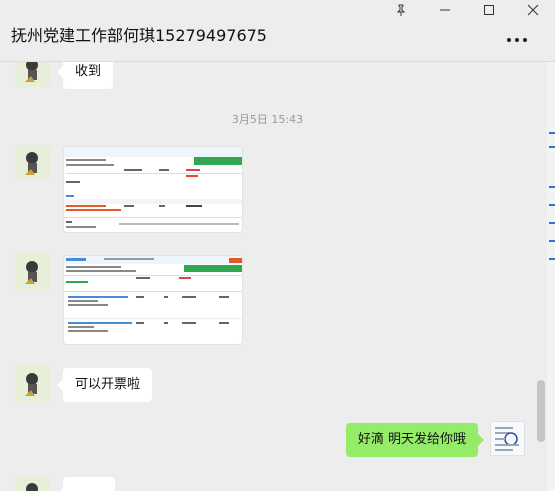 The image size is (555, 491). Describe the element at coordinates (104, 385) in the screenshot. I see `message-bubble: 可以开票啦` at that location.